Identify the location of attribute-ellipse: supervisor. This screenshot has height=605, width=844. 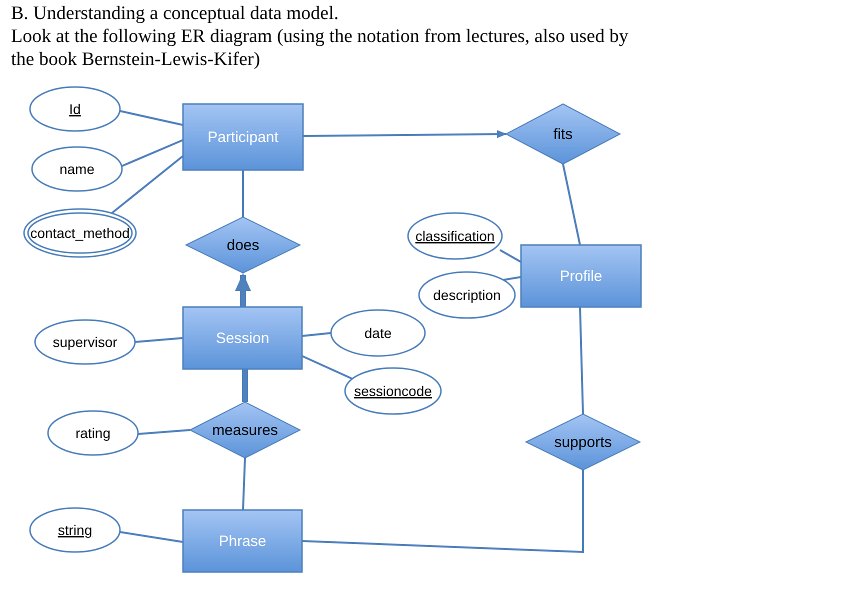
(85, 342).